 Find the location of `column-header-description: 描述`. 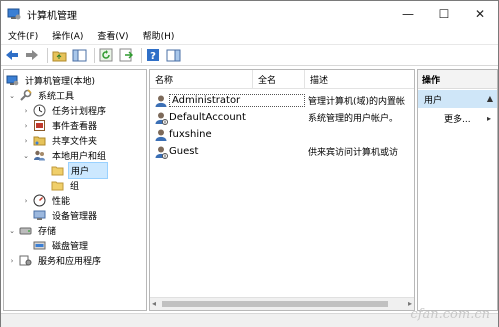

column-header-description: 描述 is located at coordinates (359, 79).